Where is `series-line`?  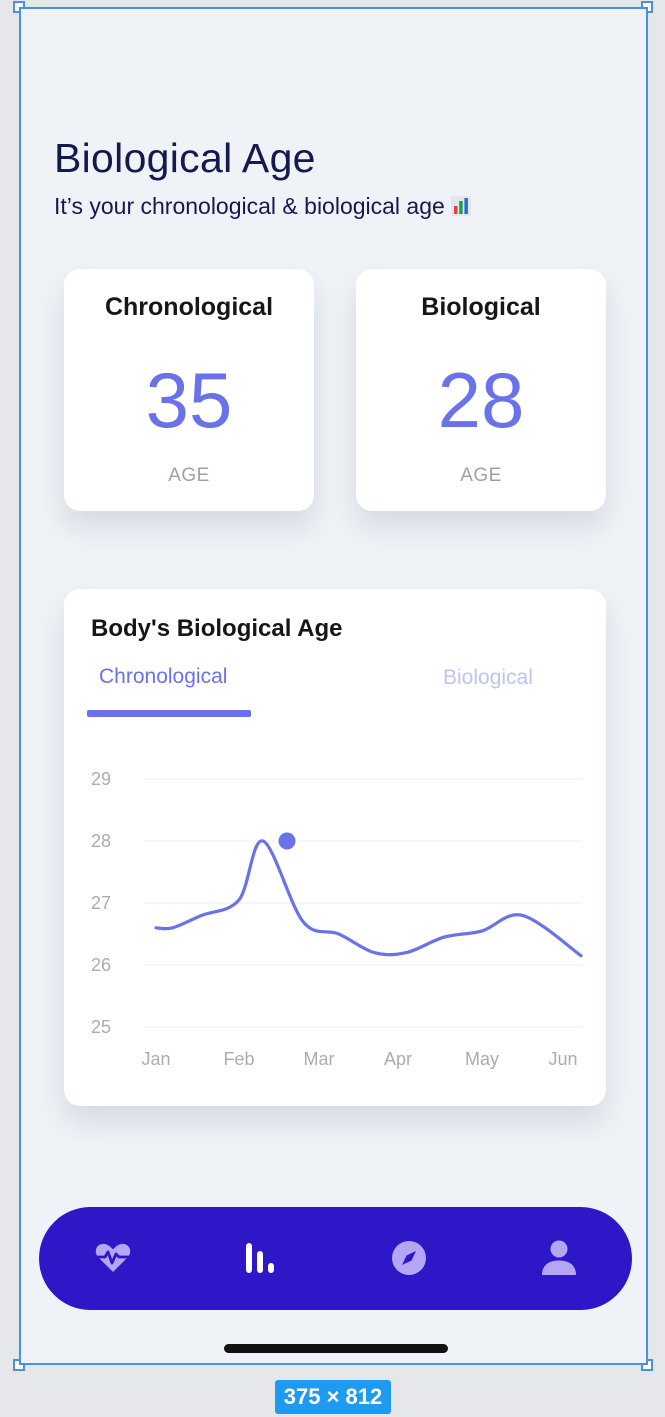 series-line is located at coordinates (368, 898).